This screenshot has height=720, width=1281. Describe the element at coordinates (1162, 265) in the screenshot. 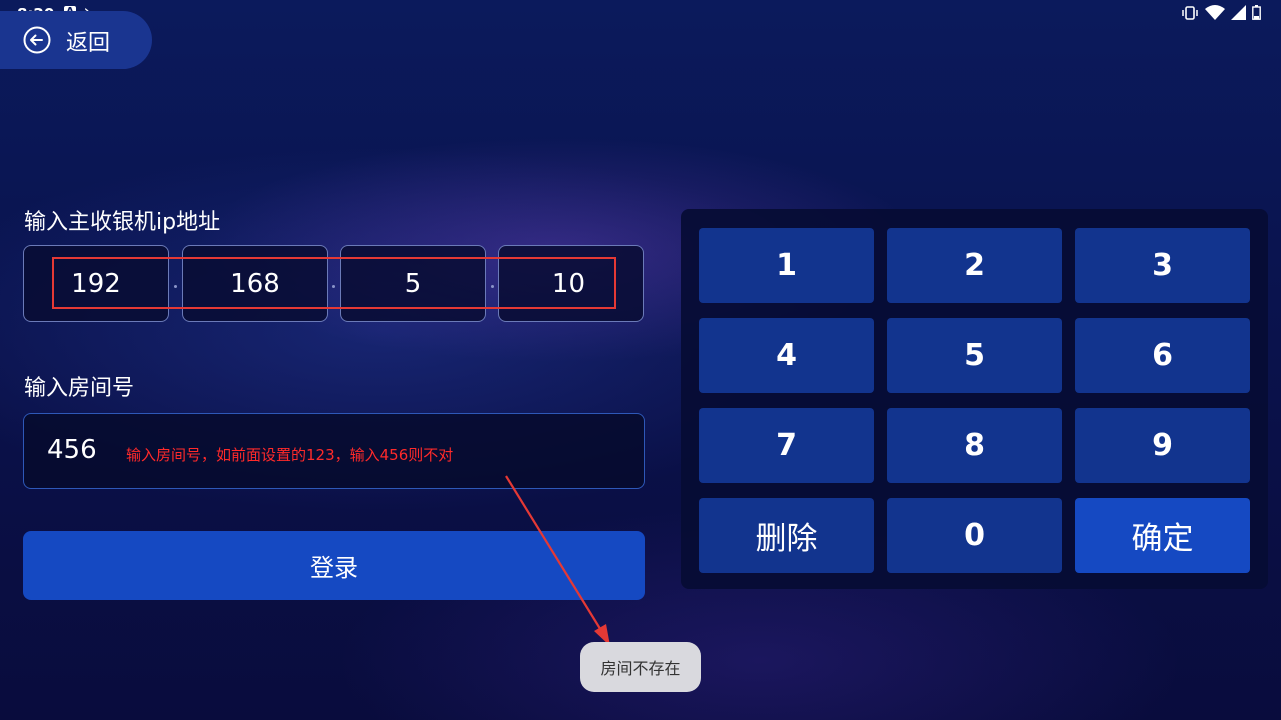

I see `key-3: 3` at that location.